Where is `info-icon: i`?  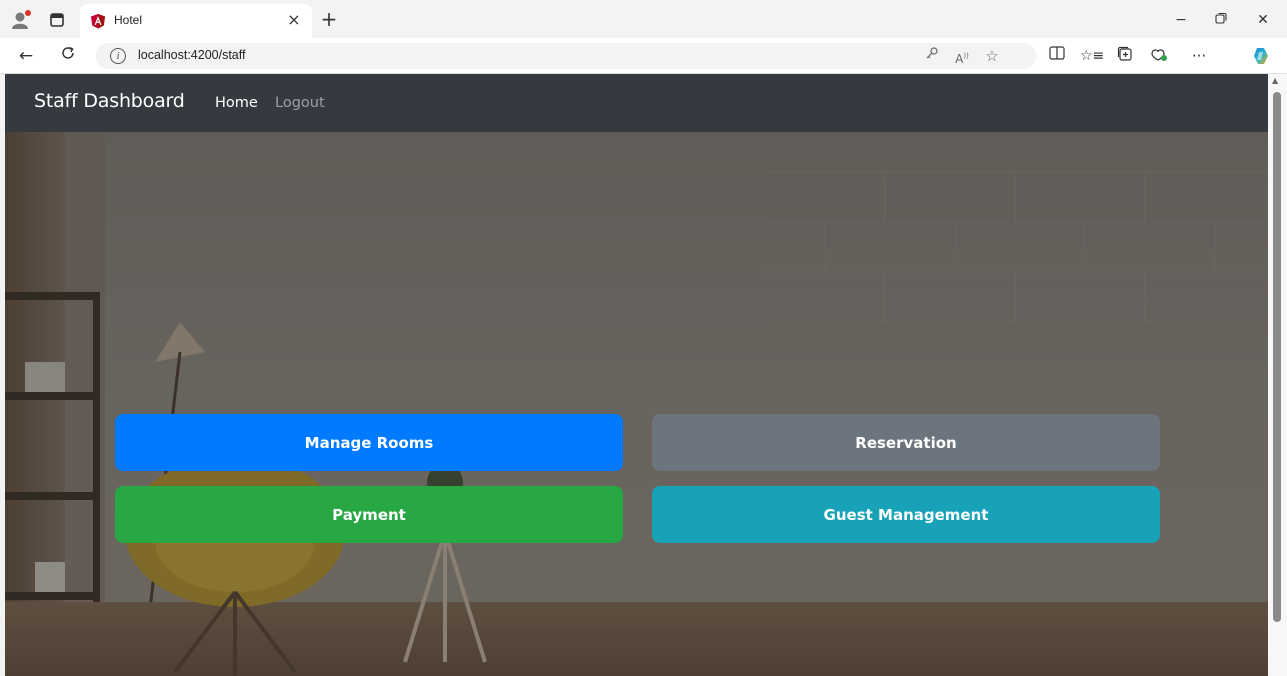
info-icon: i is located at coordinates (118, 56).